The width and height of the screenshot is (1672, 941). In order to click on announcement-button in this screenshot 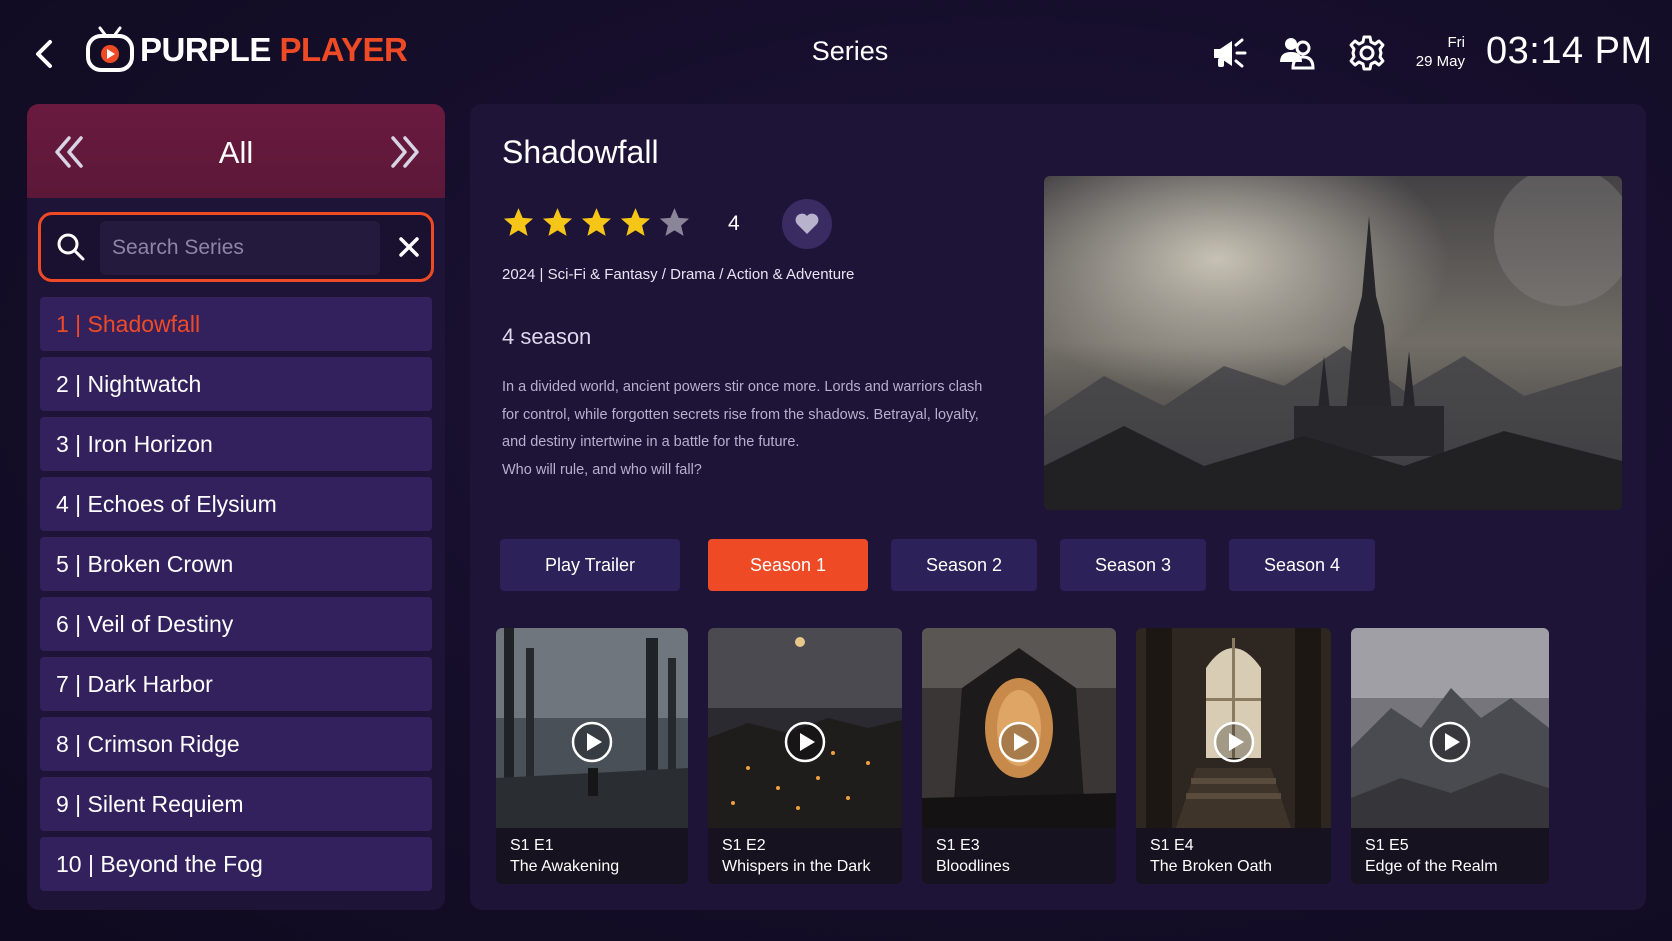, I will do `click(1229, 53)`.